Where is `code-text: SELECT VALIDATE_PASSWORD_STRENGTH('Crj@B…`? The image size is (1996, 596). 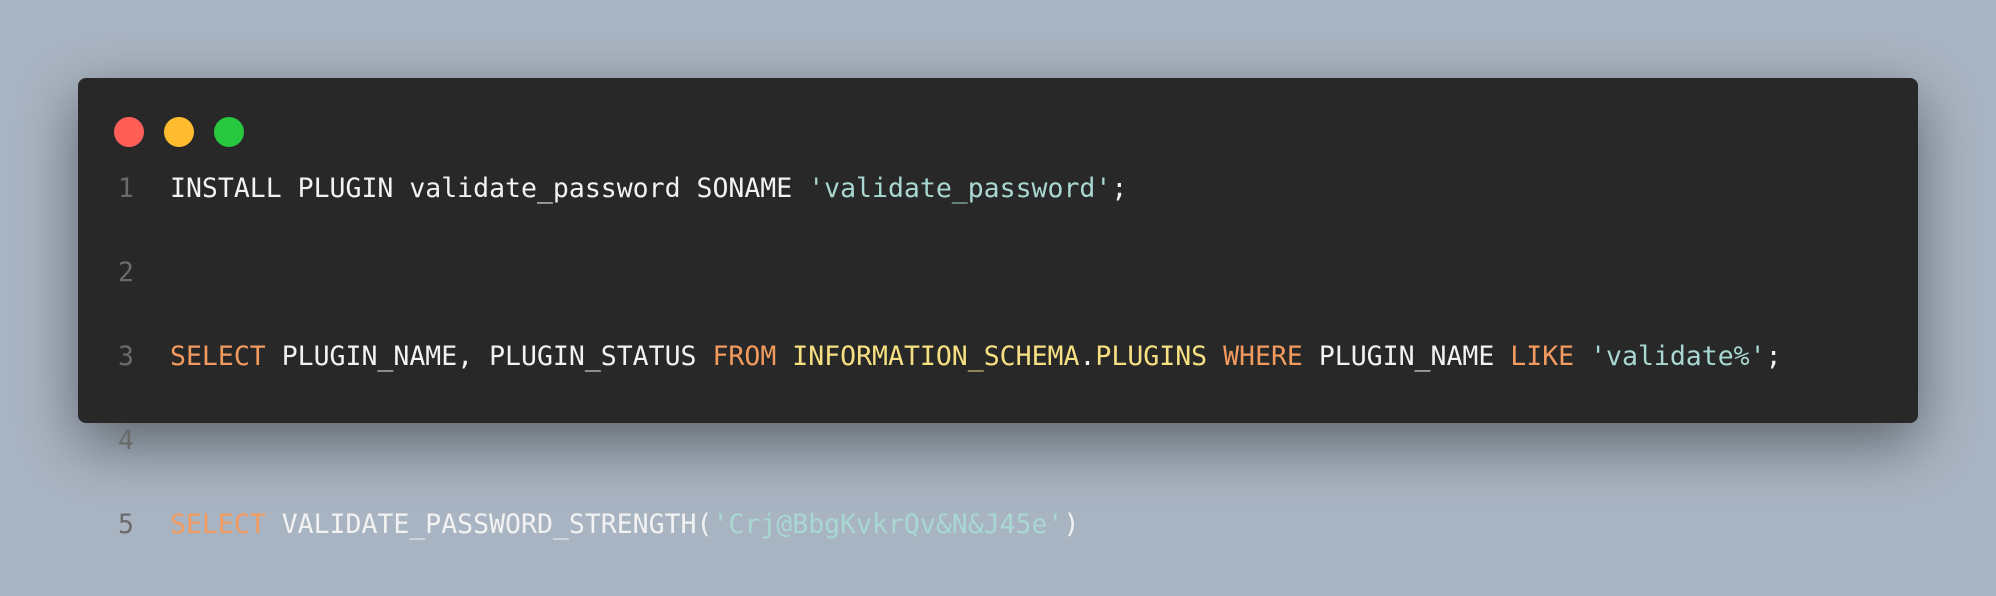 code-text: SELECT VALIDATE_PASSWORD_STRENGTH('Crj@B… is located at coordinates (625, 524).